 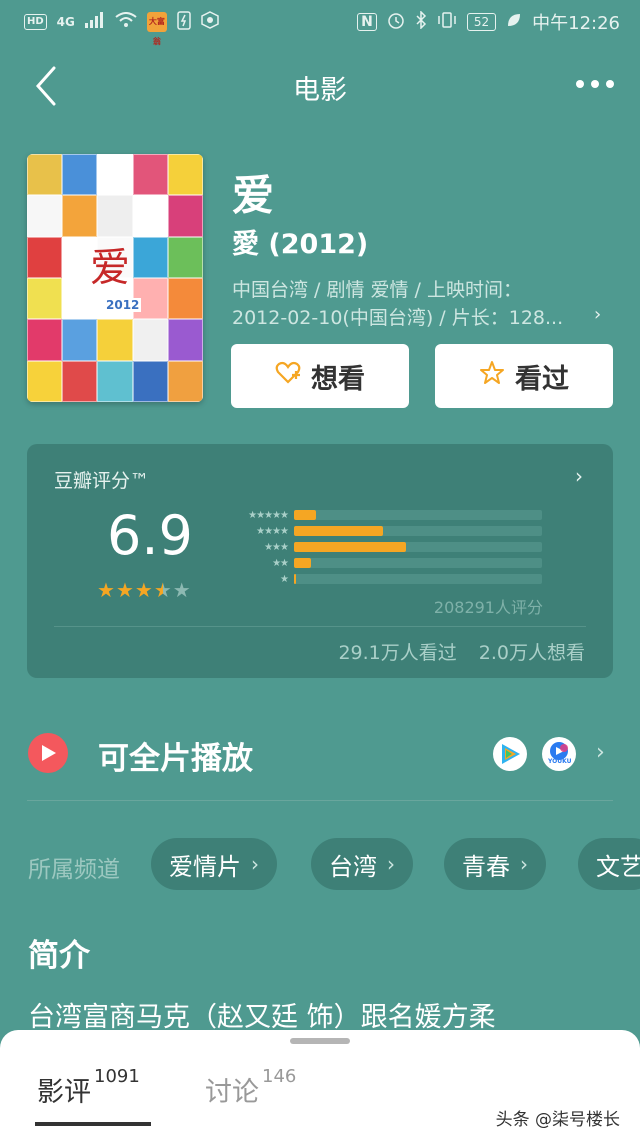 I want to click on battery-indicator: 52, so click(x=481, y=22).